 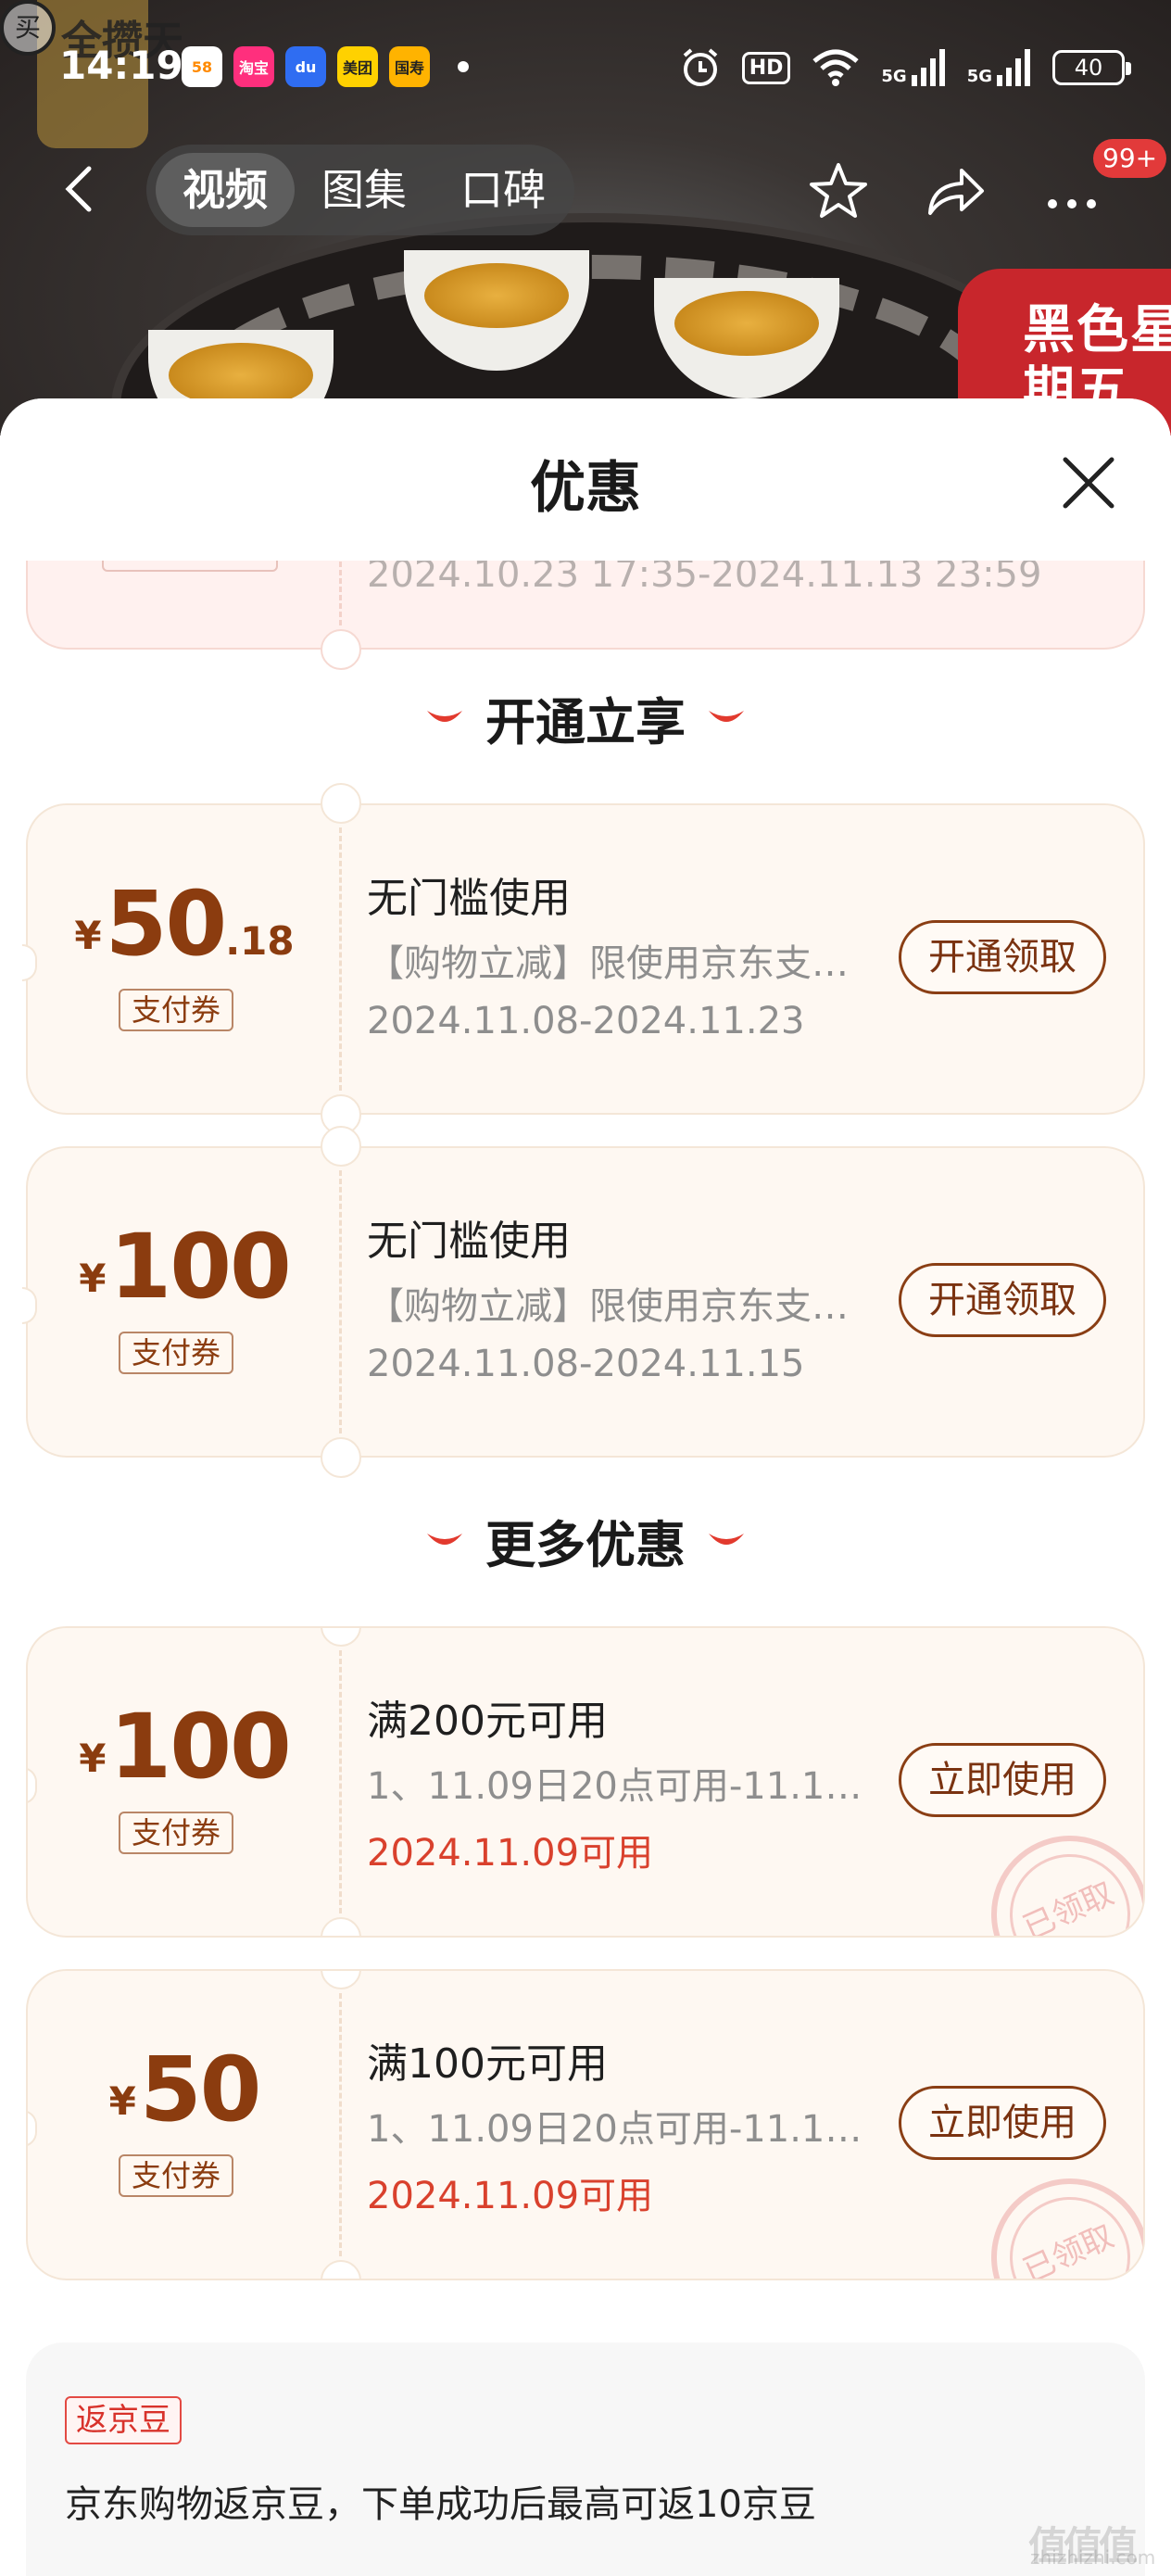 I want to click on share-icon, so click(x=956, y=192).